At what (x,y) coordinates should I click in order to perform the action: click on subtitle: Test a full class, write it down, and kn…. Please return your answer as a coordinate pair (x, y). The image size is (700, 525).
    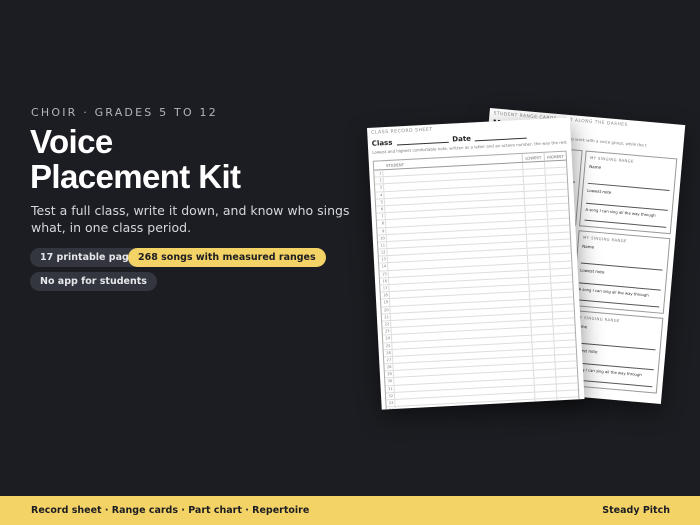
    Looking at the image, I should click on (190, 219).